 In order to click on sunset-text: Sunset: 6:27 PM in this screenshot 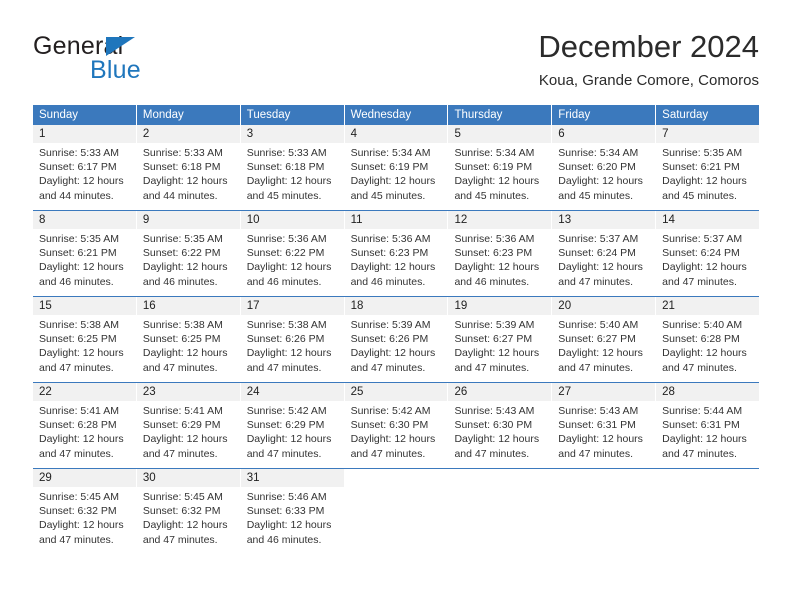, I will do `click(493, 339)`.